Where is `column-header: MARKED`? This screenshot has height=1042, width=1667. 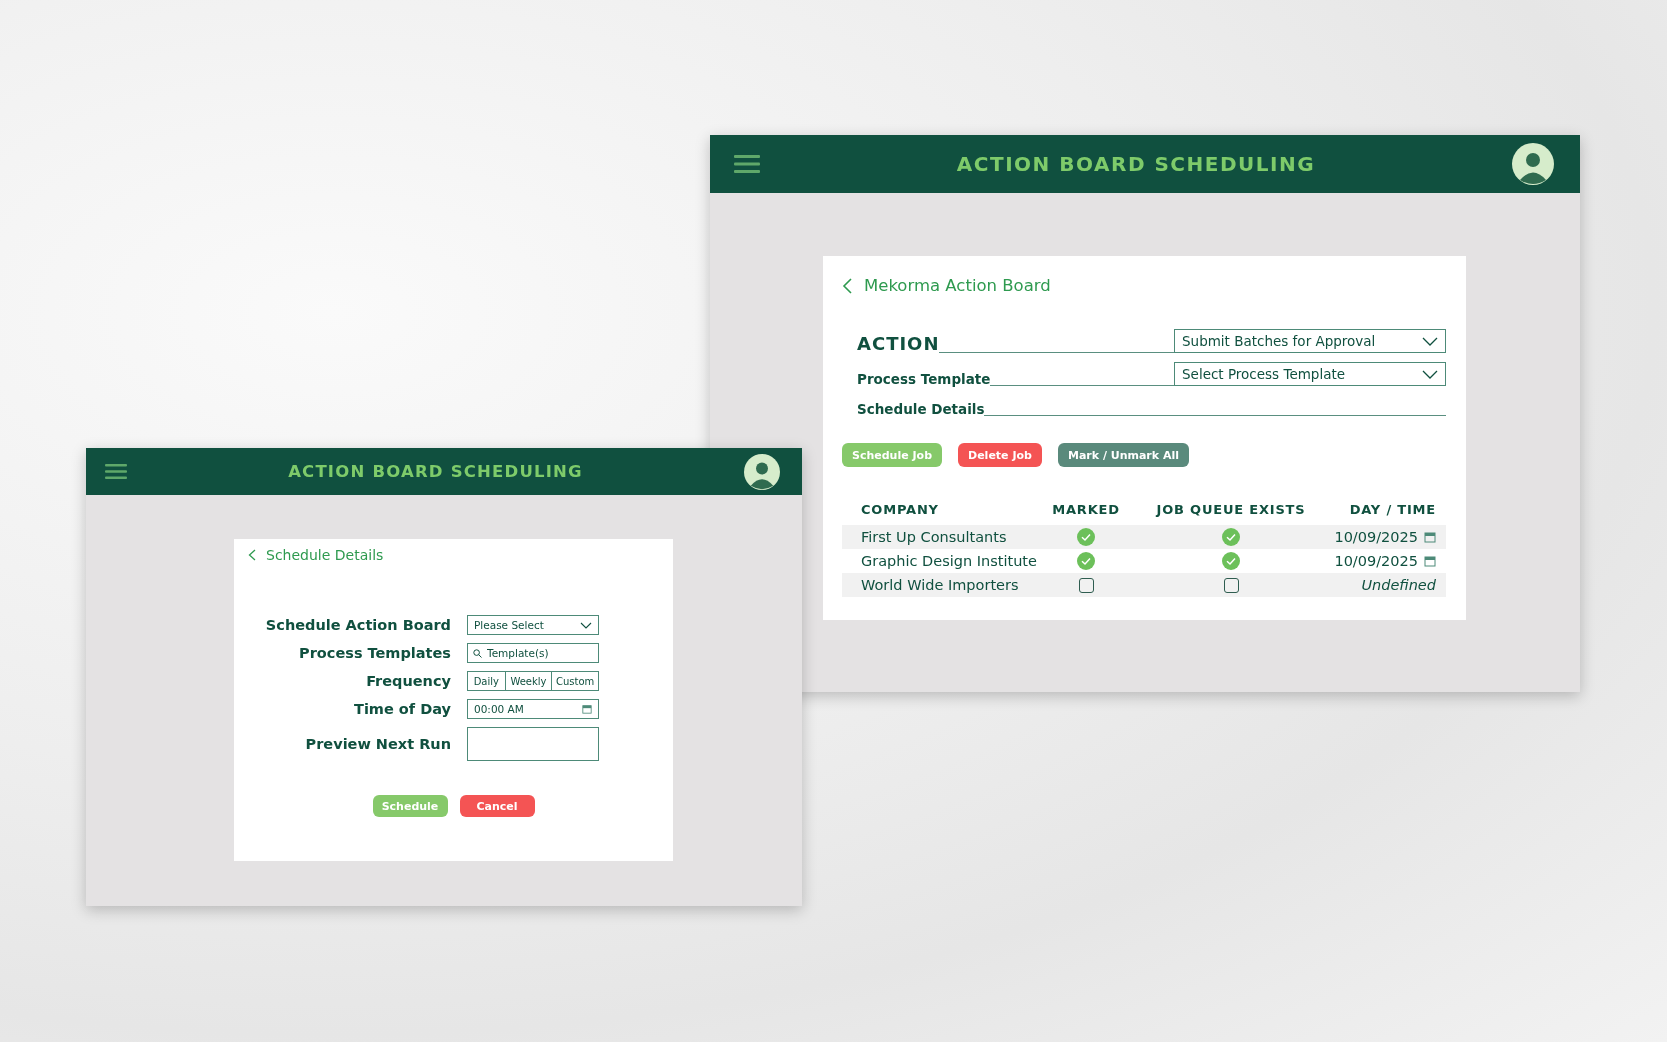
column-header: MARKED is located at coordinates (1086, 509).